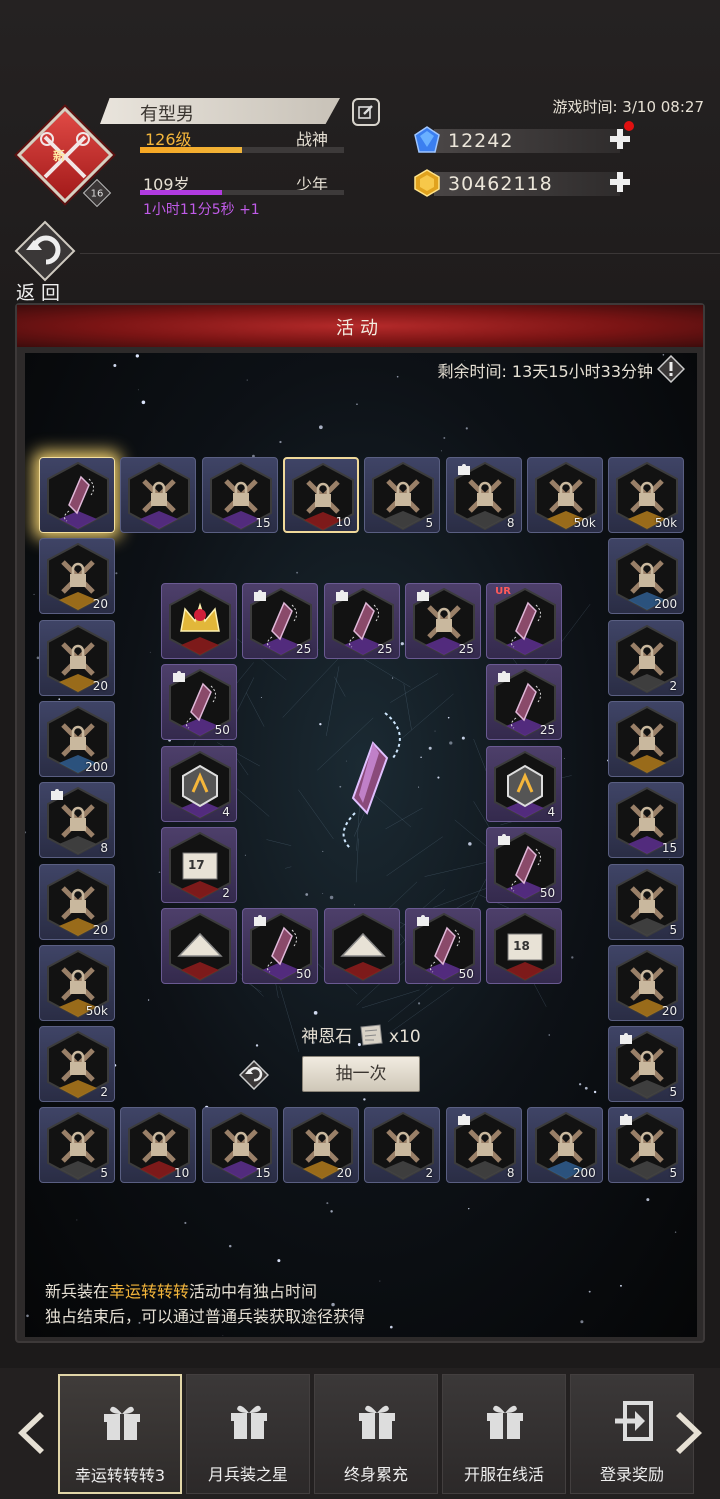 The height and width of the screenshot is (1499, 720). I want to click on gem-amount: 12242, so click(481, 141).